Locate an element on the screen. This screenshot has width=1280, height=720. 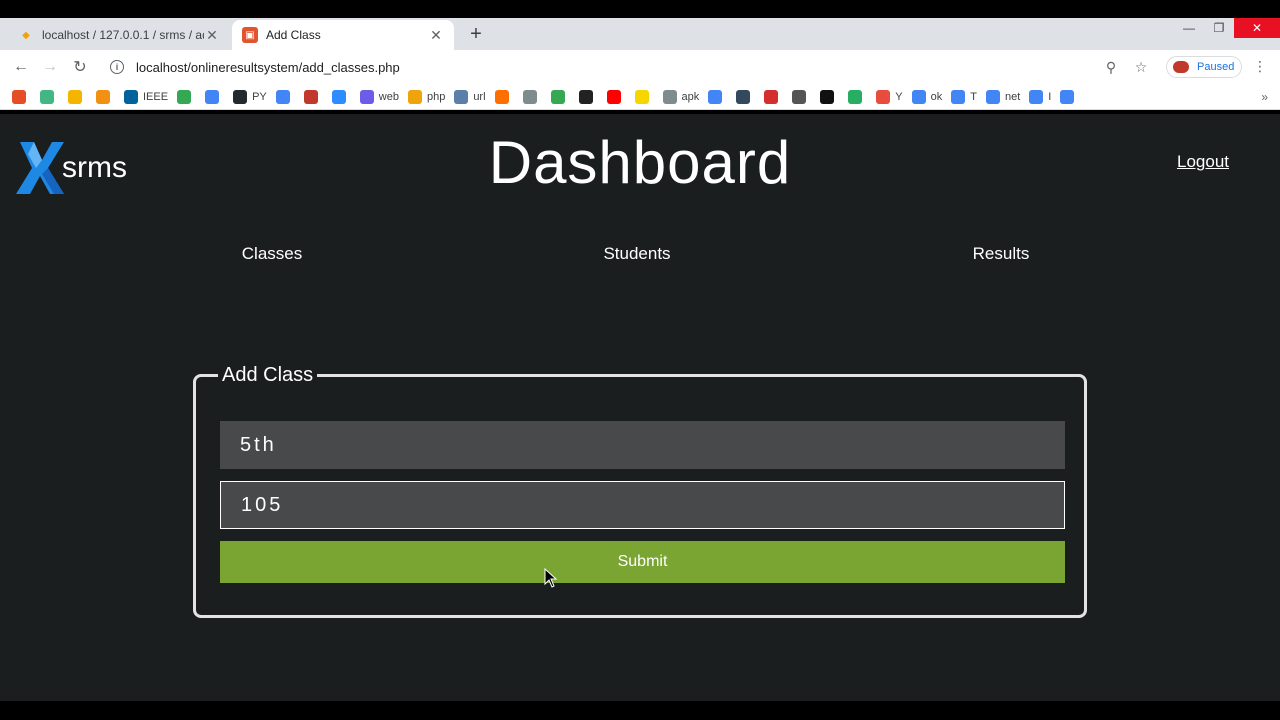
nav-students: Students is located at coordinates (636, 254).